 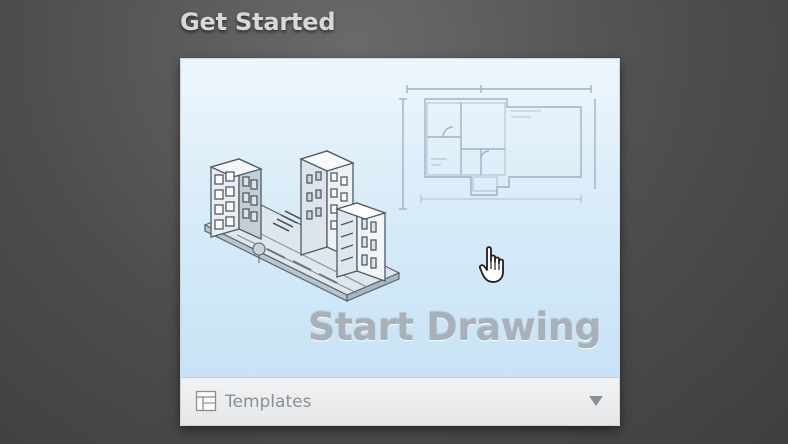 What do you see at coordinates (400, 401) in the screenshot?
I see `templates-dropdown: Templates` at bounding box center [400, 401].